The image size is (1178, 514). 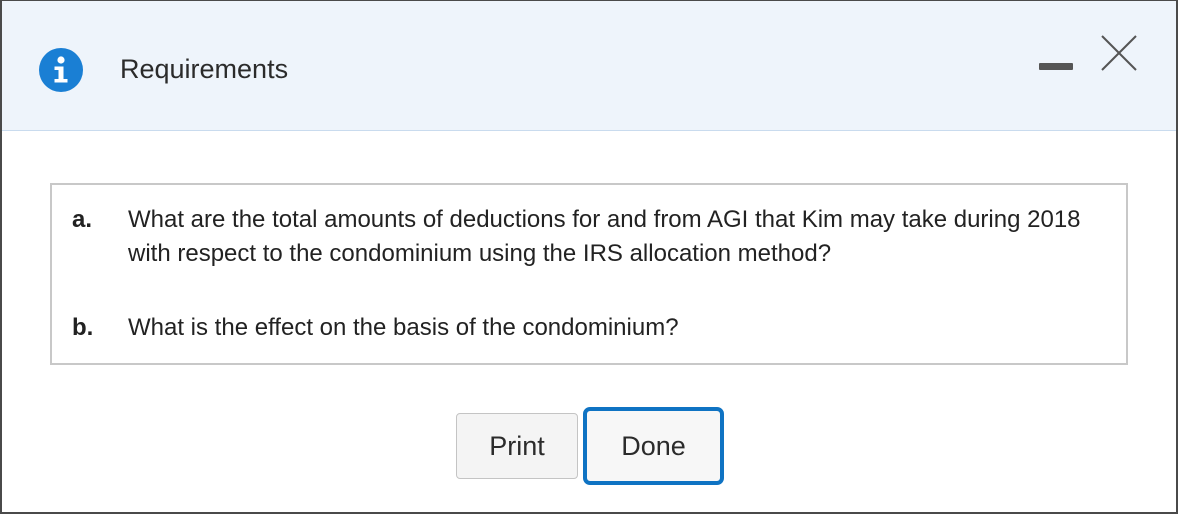 I want to click on minimize-button, so click(x=1056, y=66).